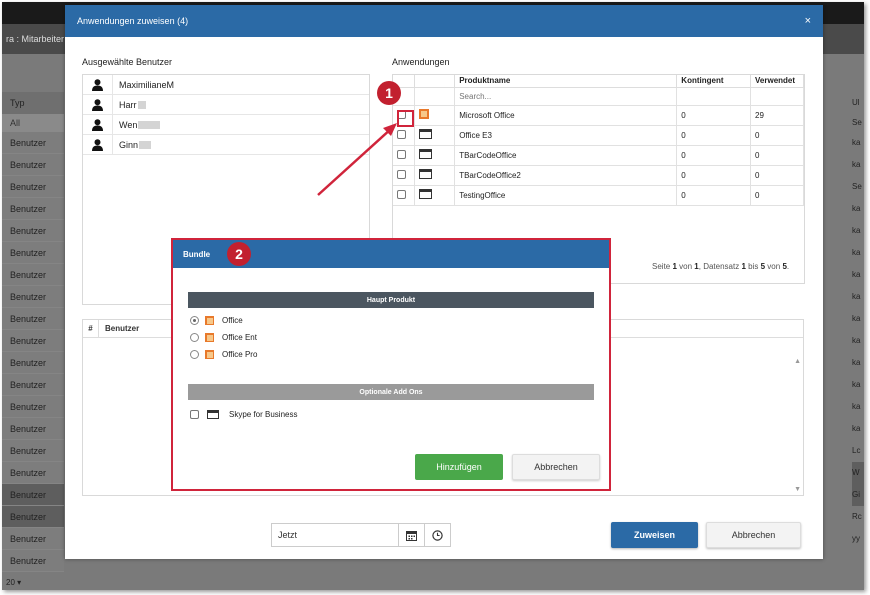  I want to click on type-column-header: Typ, so click(33, 103).